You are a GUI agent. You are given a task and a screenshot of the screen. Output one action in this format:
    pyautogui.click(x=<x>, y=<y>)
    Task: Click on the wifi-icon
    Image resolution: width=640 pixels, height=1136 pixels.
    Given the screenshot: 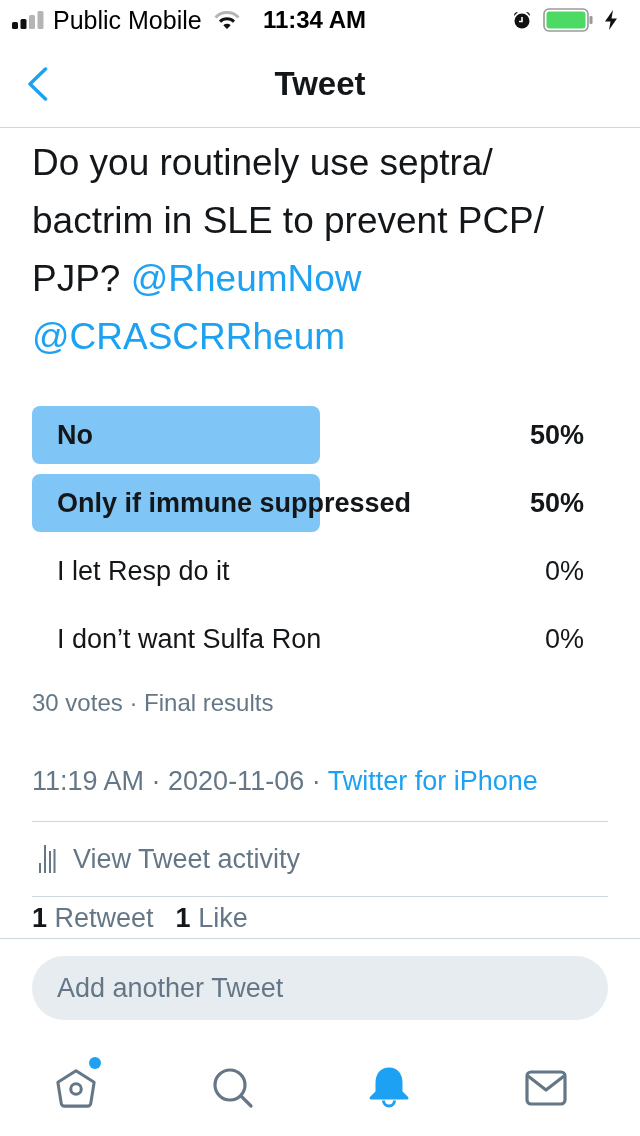 What is the action you would take?
    pyautogui.click(x=226, y=20)
    